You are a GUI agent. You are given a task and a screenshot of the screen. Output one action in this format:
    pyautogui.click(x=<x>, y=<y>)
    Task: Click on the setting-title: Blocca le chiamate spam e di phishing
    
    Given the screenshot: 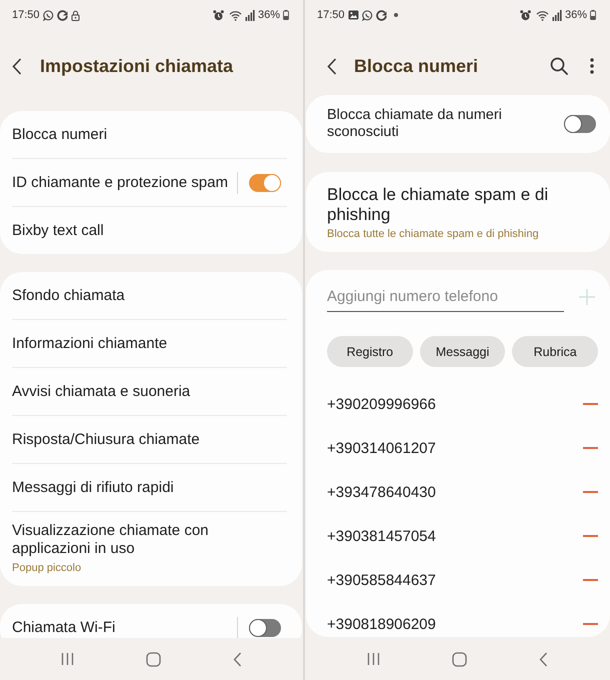 What is the action you would take?
    pyautogui.click(x=458, y=205)
    